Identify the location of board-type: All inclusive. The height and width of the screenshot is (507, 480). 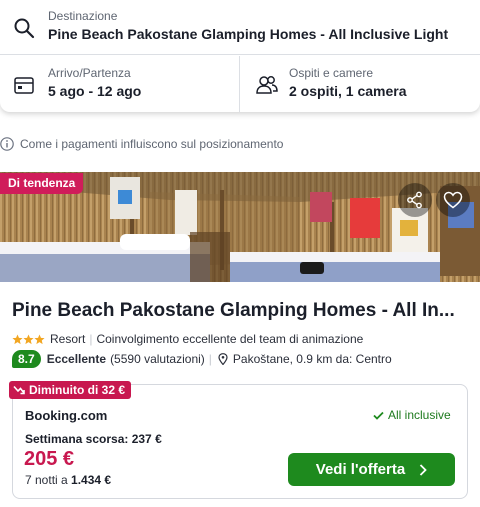
(412, 415).